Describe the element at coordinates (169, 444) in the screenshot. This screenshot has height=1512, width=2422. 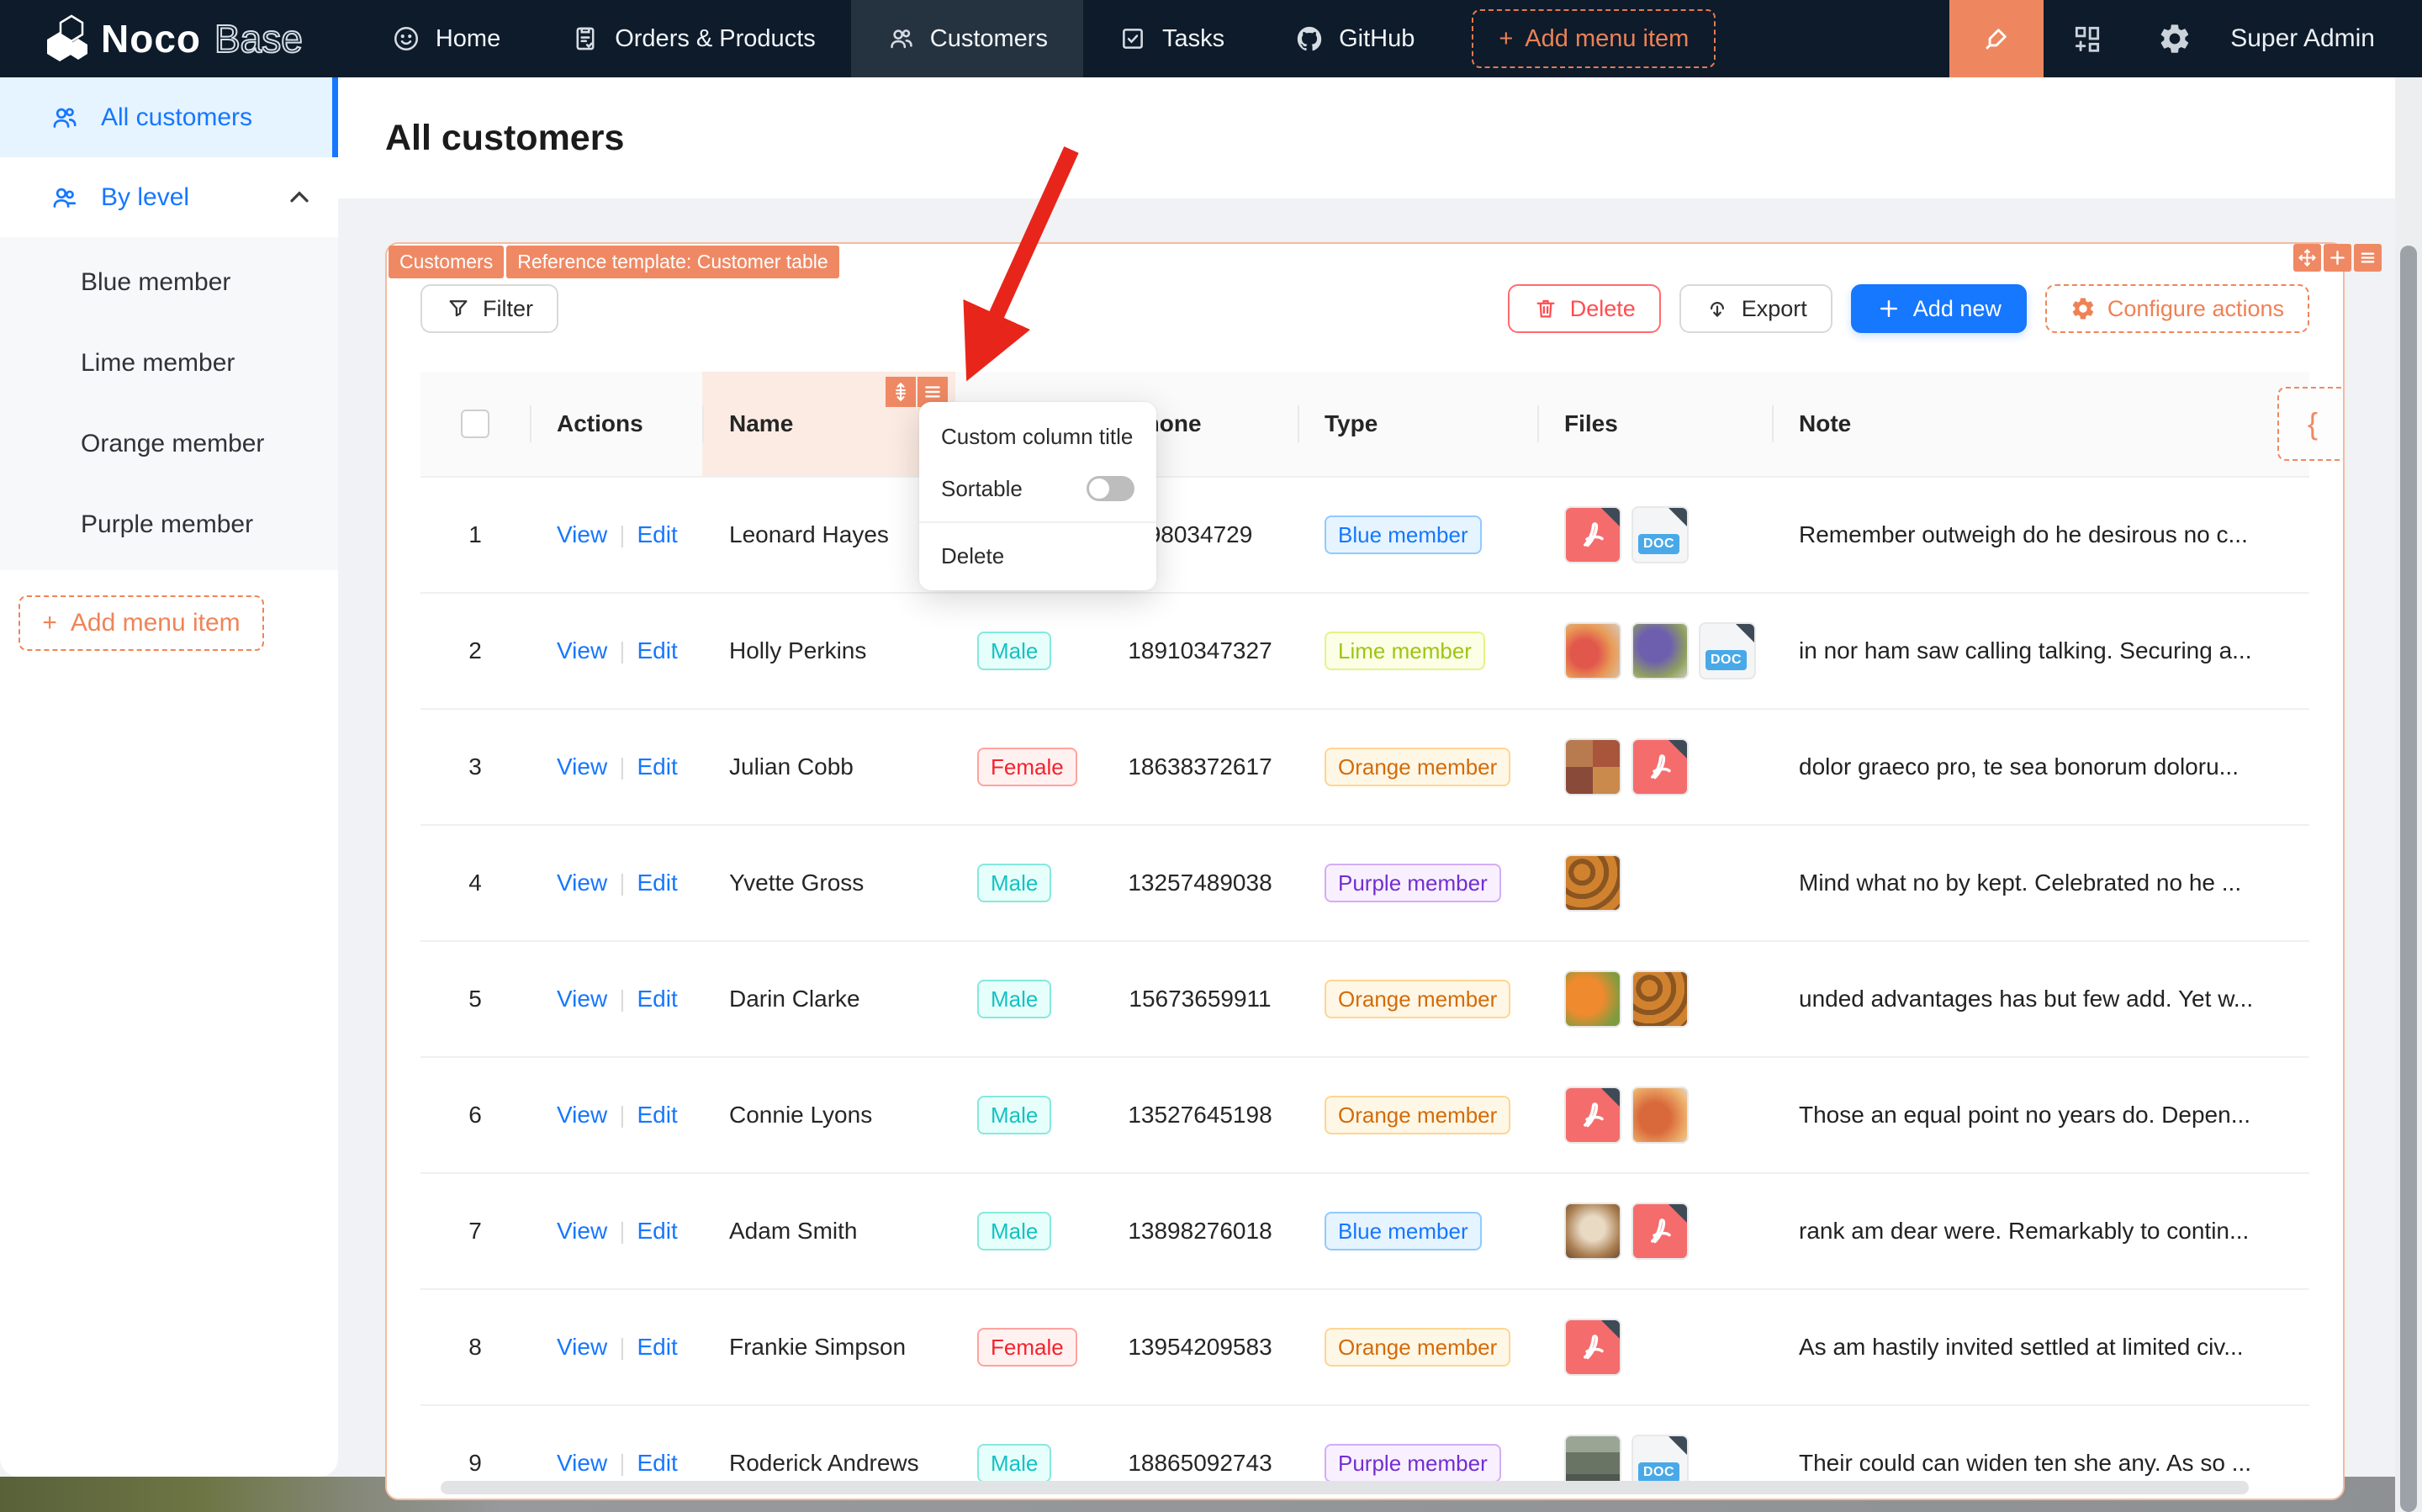
I see `sidebar-item-orange-member: Orange member` at that location.